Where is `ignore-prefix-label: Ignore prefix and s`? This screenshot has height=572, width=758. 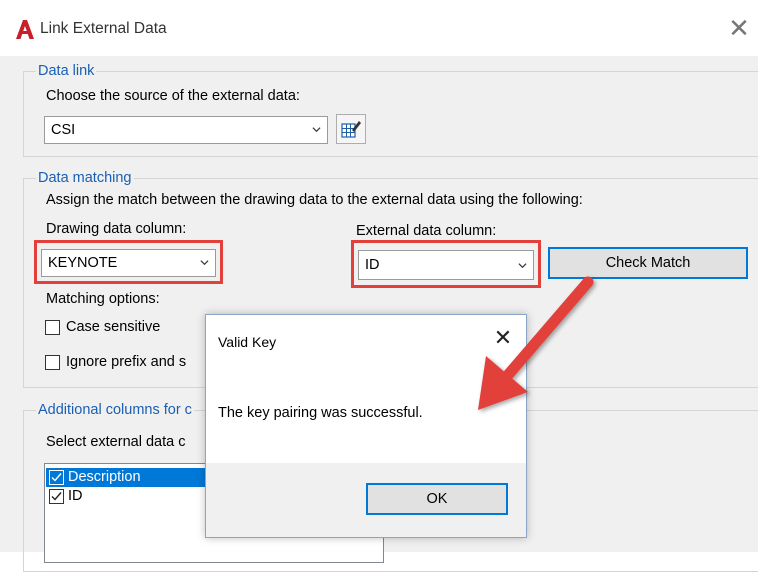 ignore-prefix-label: Ignore prefix and s is located at coordinates (126, 362).